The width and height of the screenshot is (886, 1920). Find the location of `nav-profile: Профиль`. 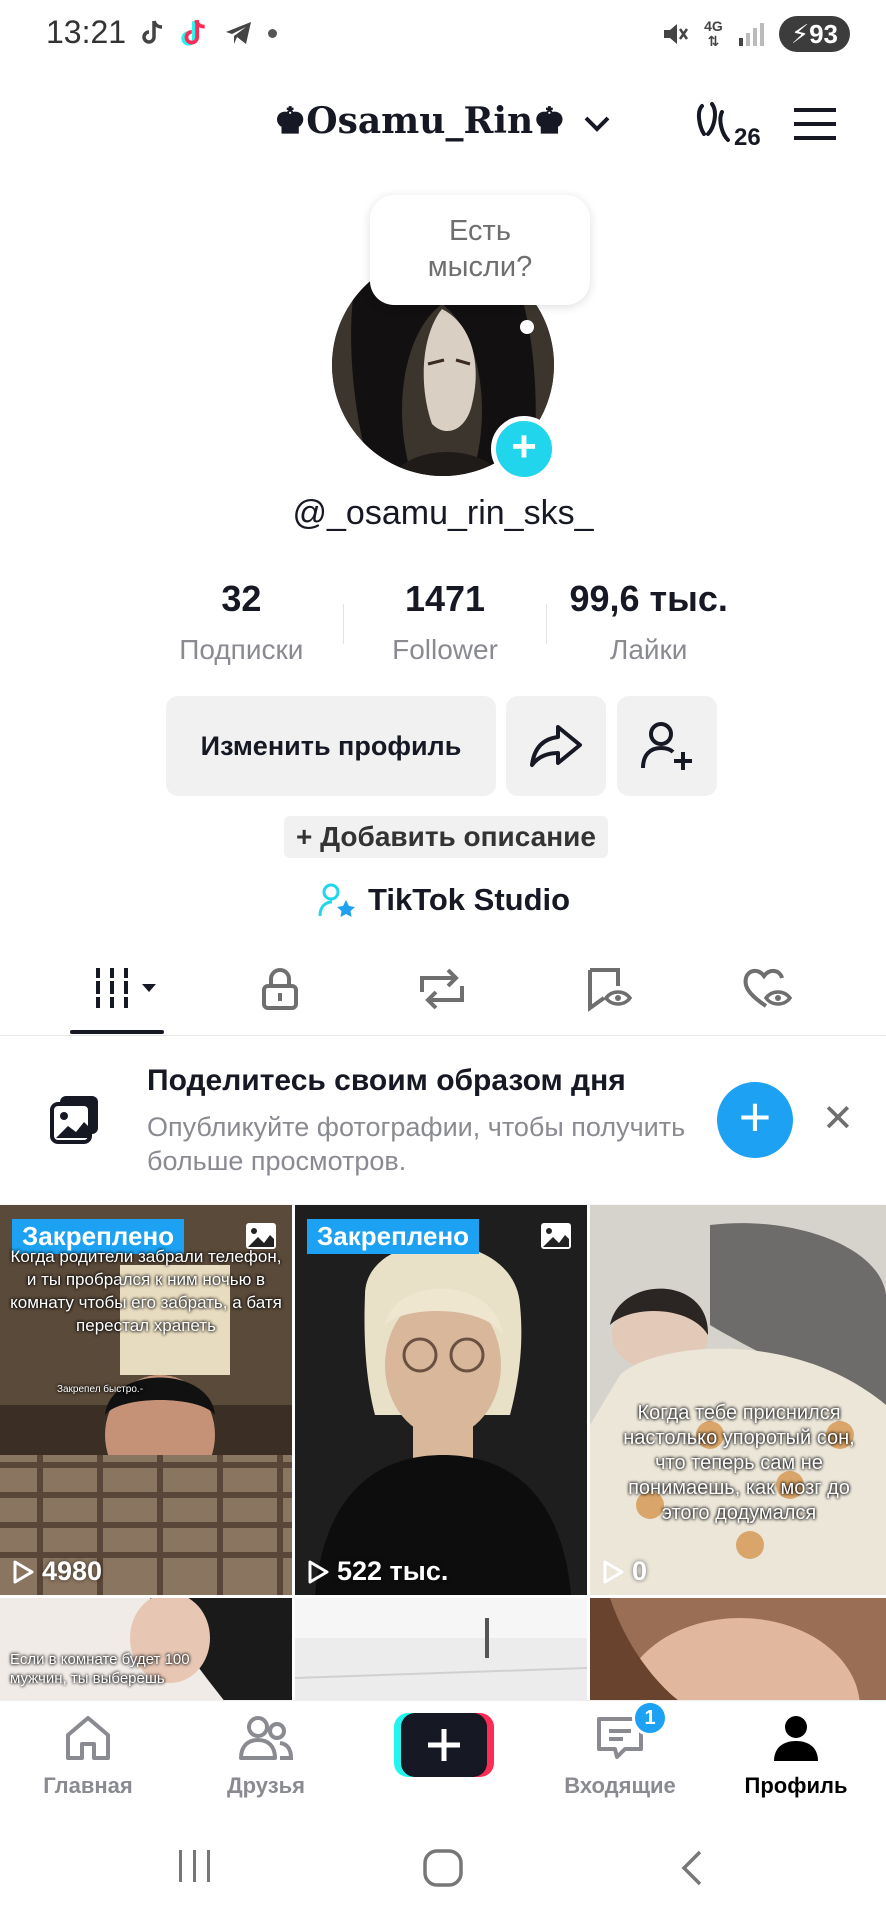

nav-profile: Профиль is located at coordinates (796, 1756).